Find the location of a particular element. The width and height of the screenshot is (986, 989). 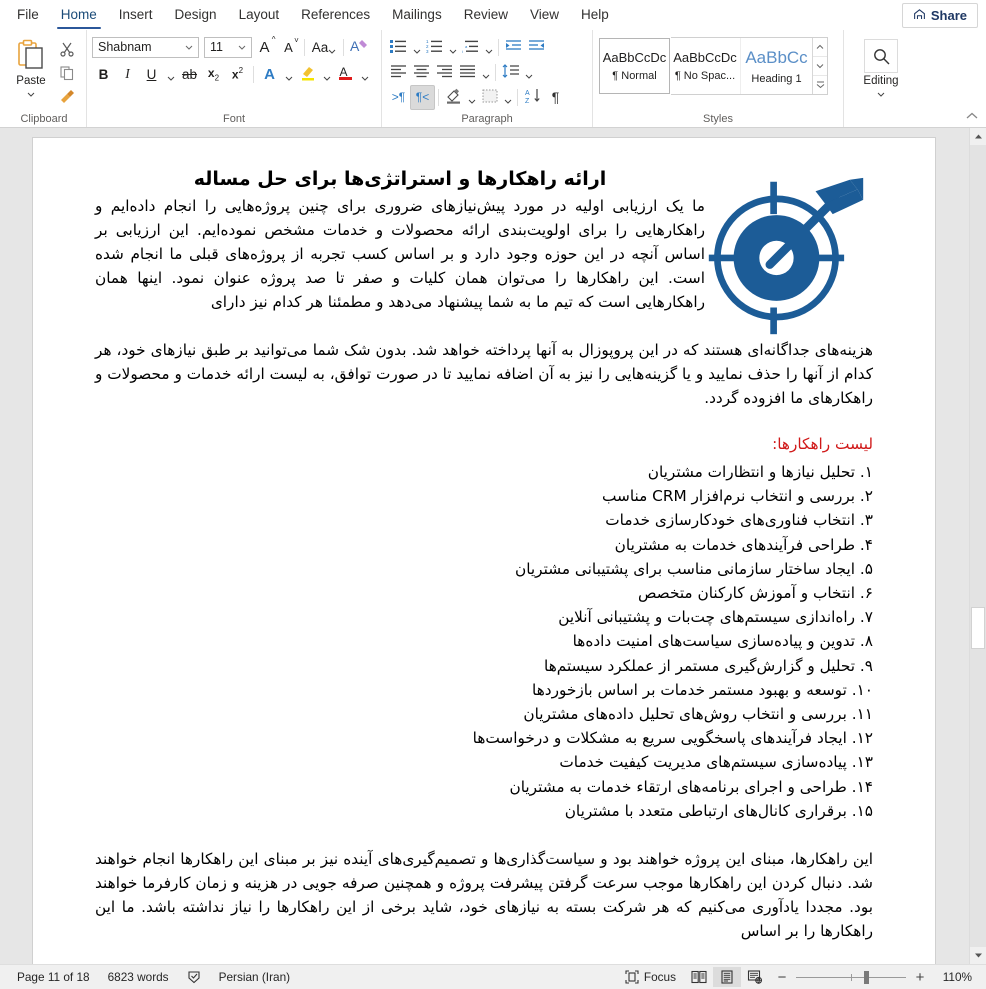

scroll-up-button is located at coordinates (978, 136).